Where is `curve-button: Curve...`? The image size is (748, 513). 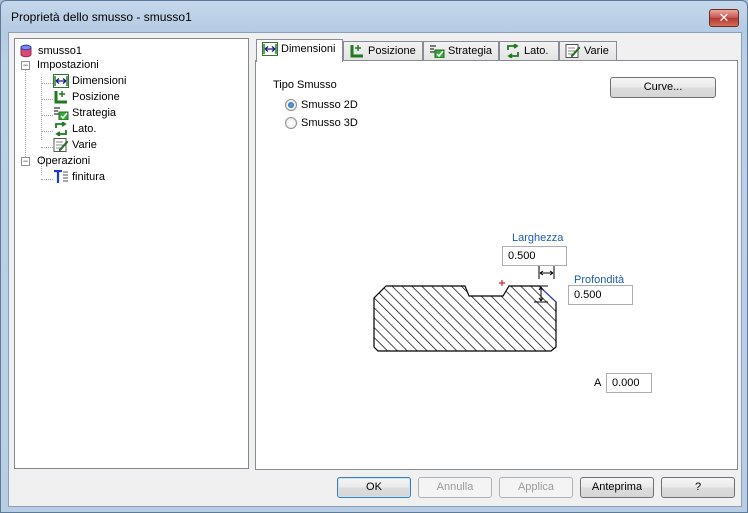 curve-button: Curve... is located at coordinates (663, 87).